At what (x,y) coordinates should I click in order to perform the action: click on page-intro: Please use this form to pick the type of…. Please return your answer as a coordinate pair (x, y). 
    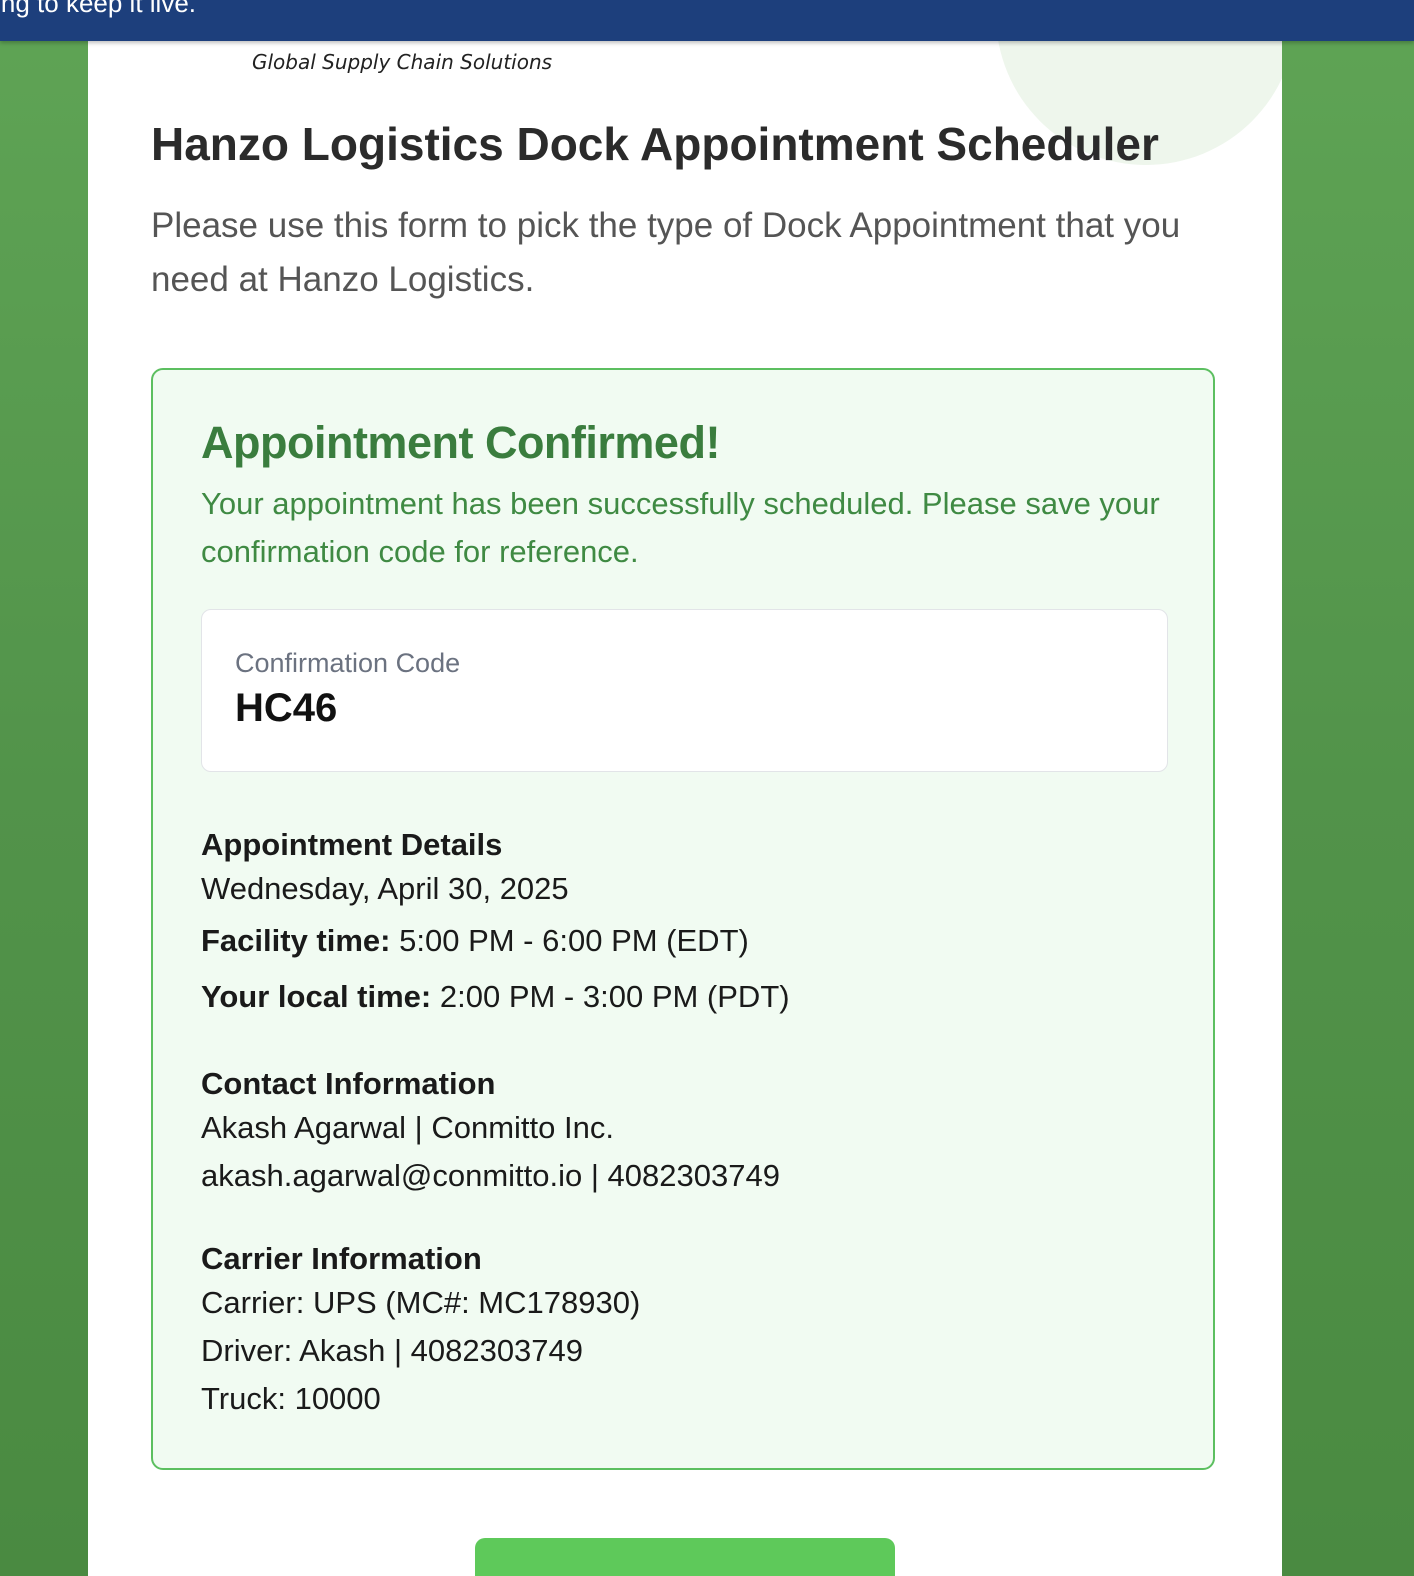
    Looking at the image, I should click on (666, 252).